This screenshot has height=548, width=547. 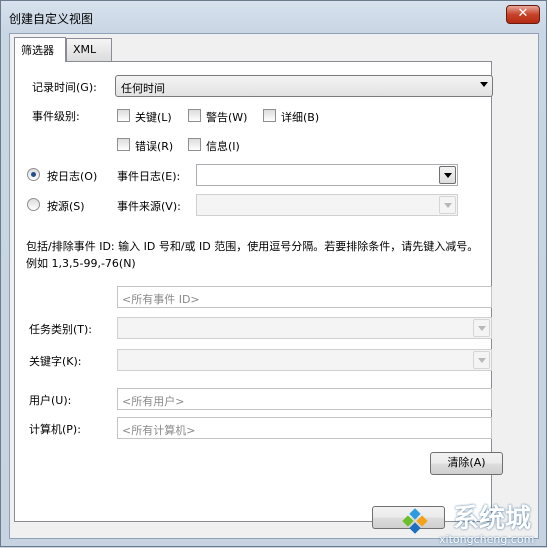 What do you see at coordinates (492, 519) in the screenshot?
I see `watermark-brand: 系统城` at bounding box center [492, 519].